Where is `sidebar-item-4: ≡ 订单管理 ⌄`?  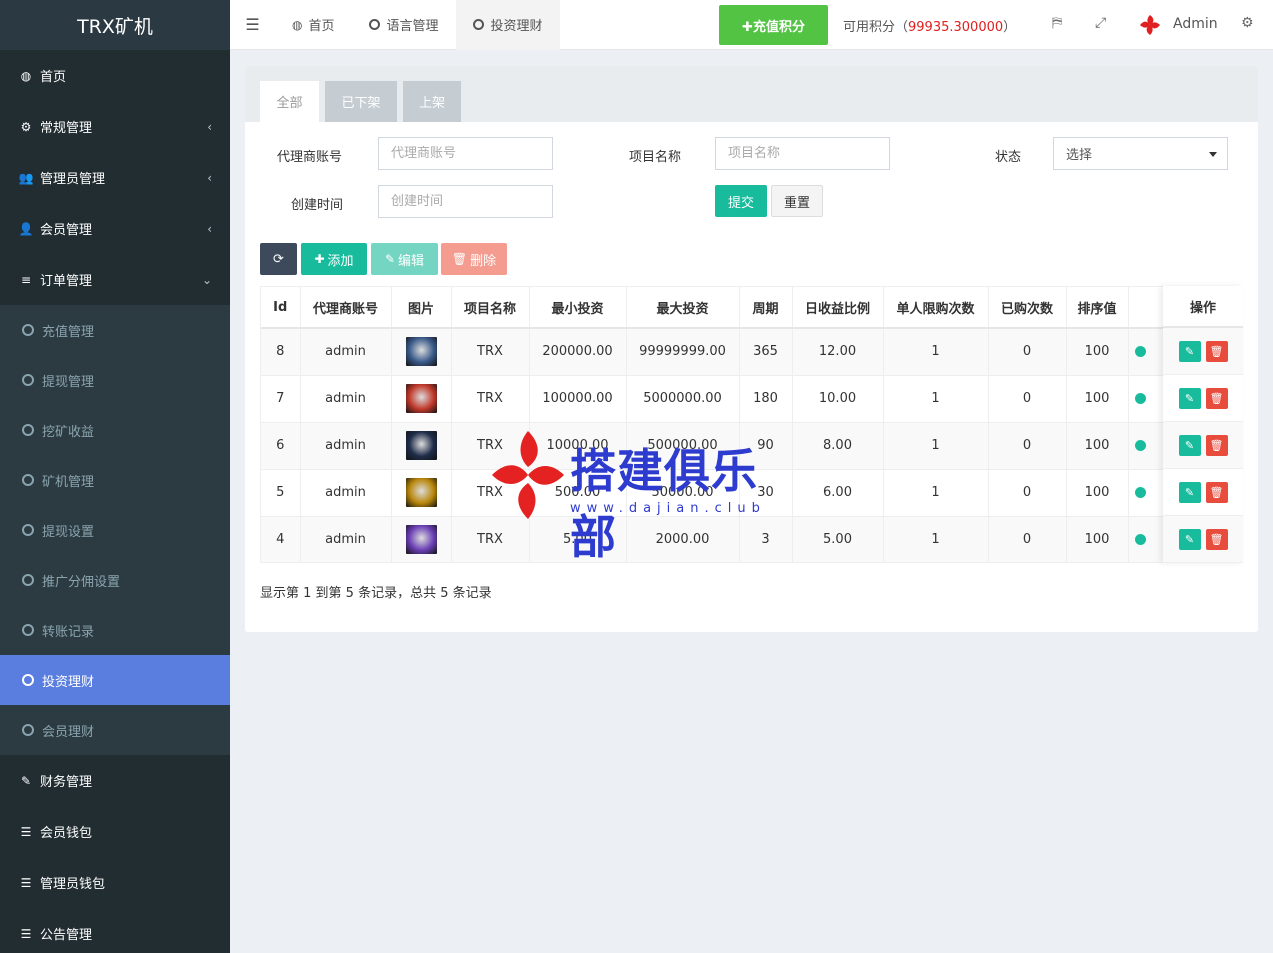
sidebar-item-4: ≡ 订单管理 ⌄ is located at coordinates (115, 279).